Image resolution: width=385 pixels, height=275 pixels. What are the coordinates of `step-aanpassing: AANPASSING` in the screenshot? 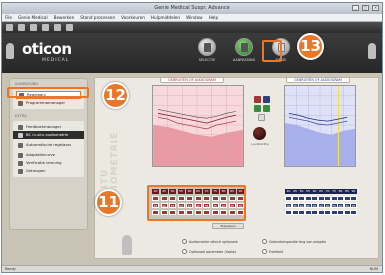 It's located at (244, 50).